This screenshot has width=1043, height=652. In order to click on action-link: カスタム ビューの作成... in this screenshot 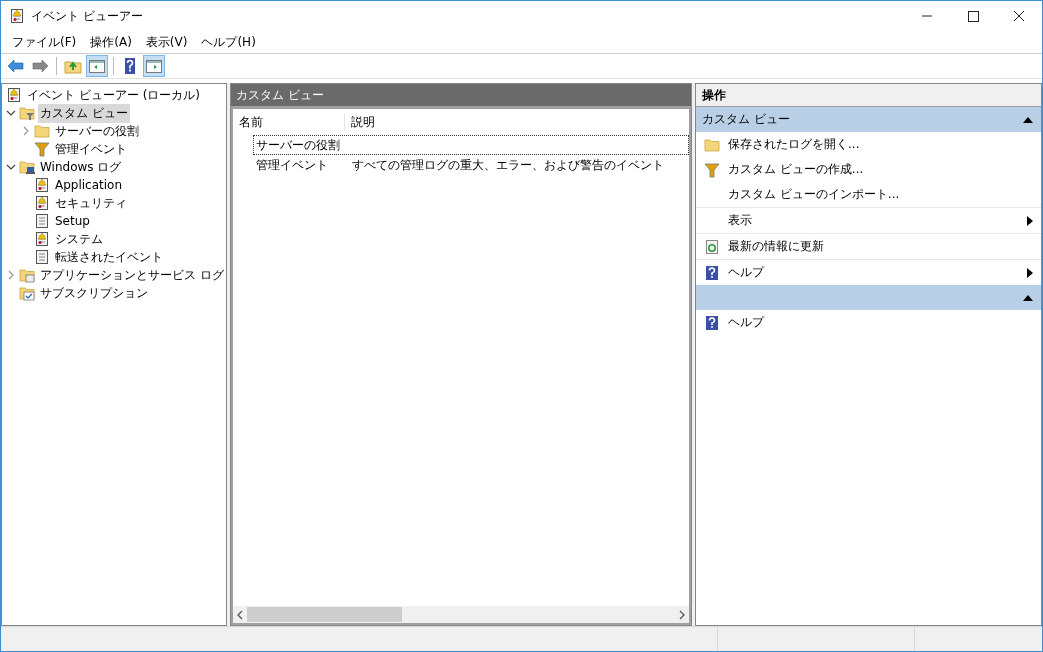, I will do `click(796, 169)`.